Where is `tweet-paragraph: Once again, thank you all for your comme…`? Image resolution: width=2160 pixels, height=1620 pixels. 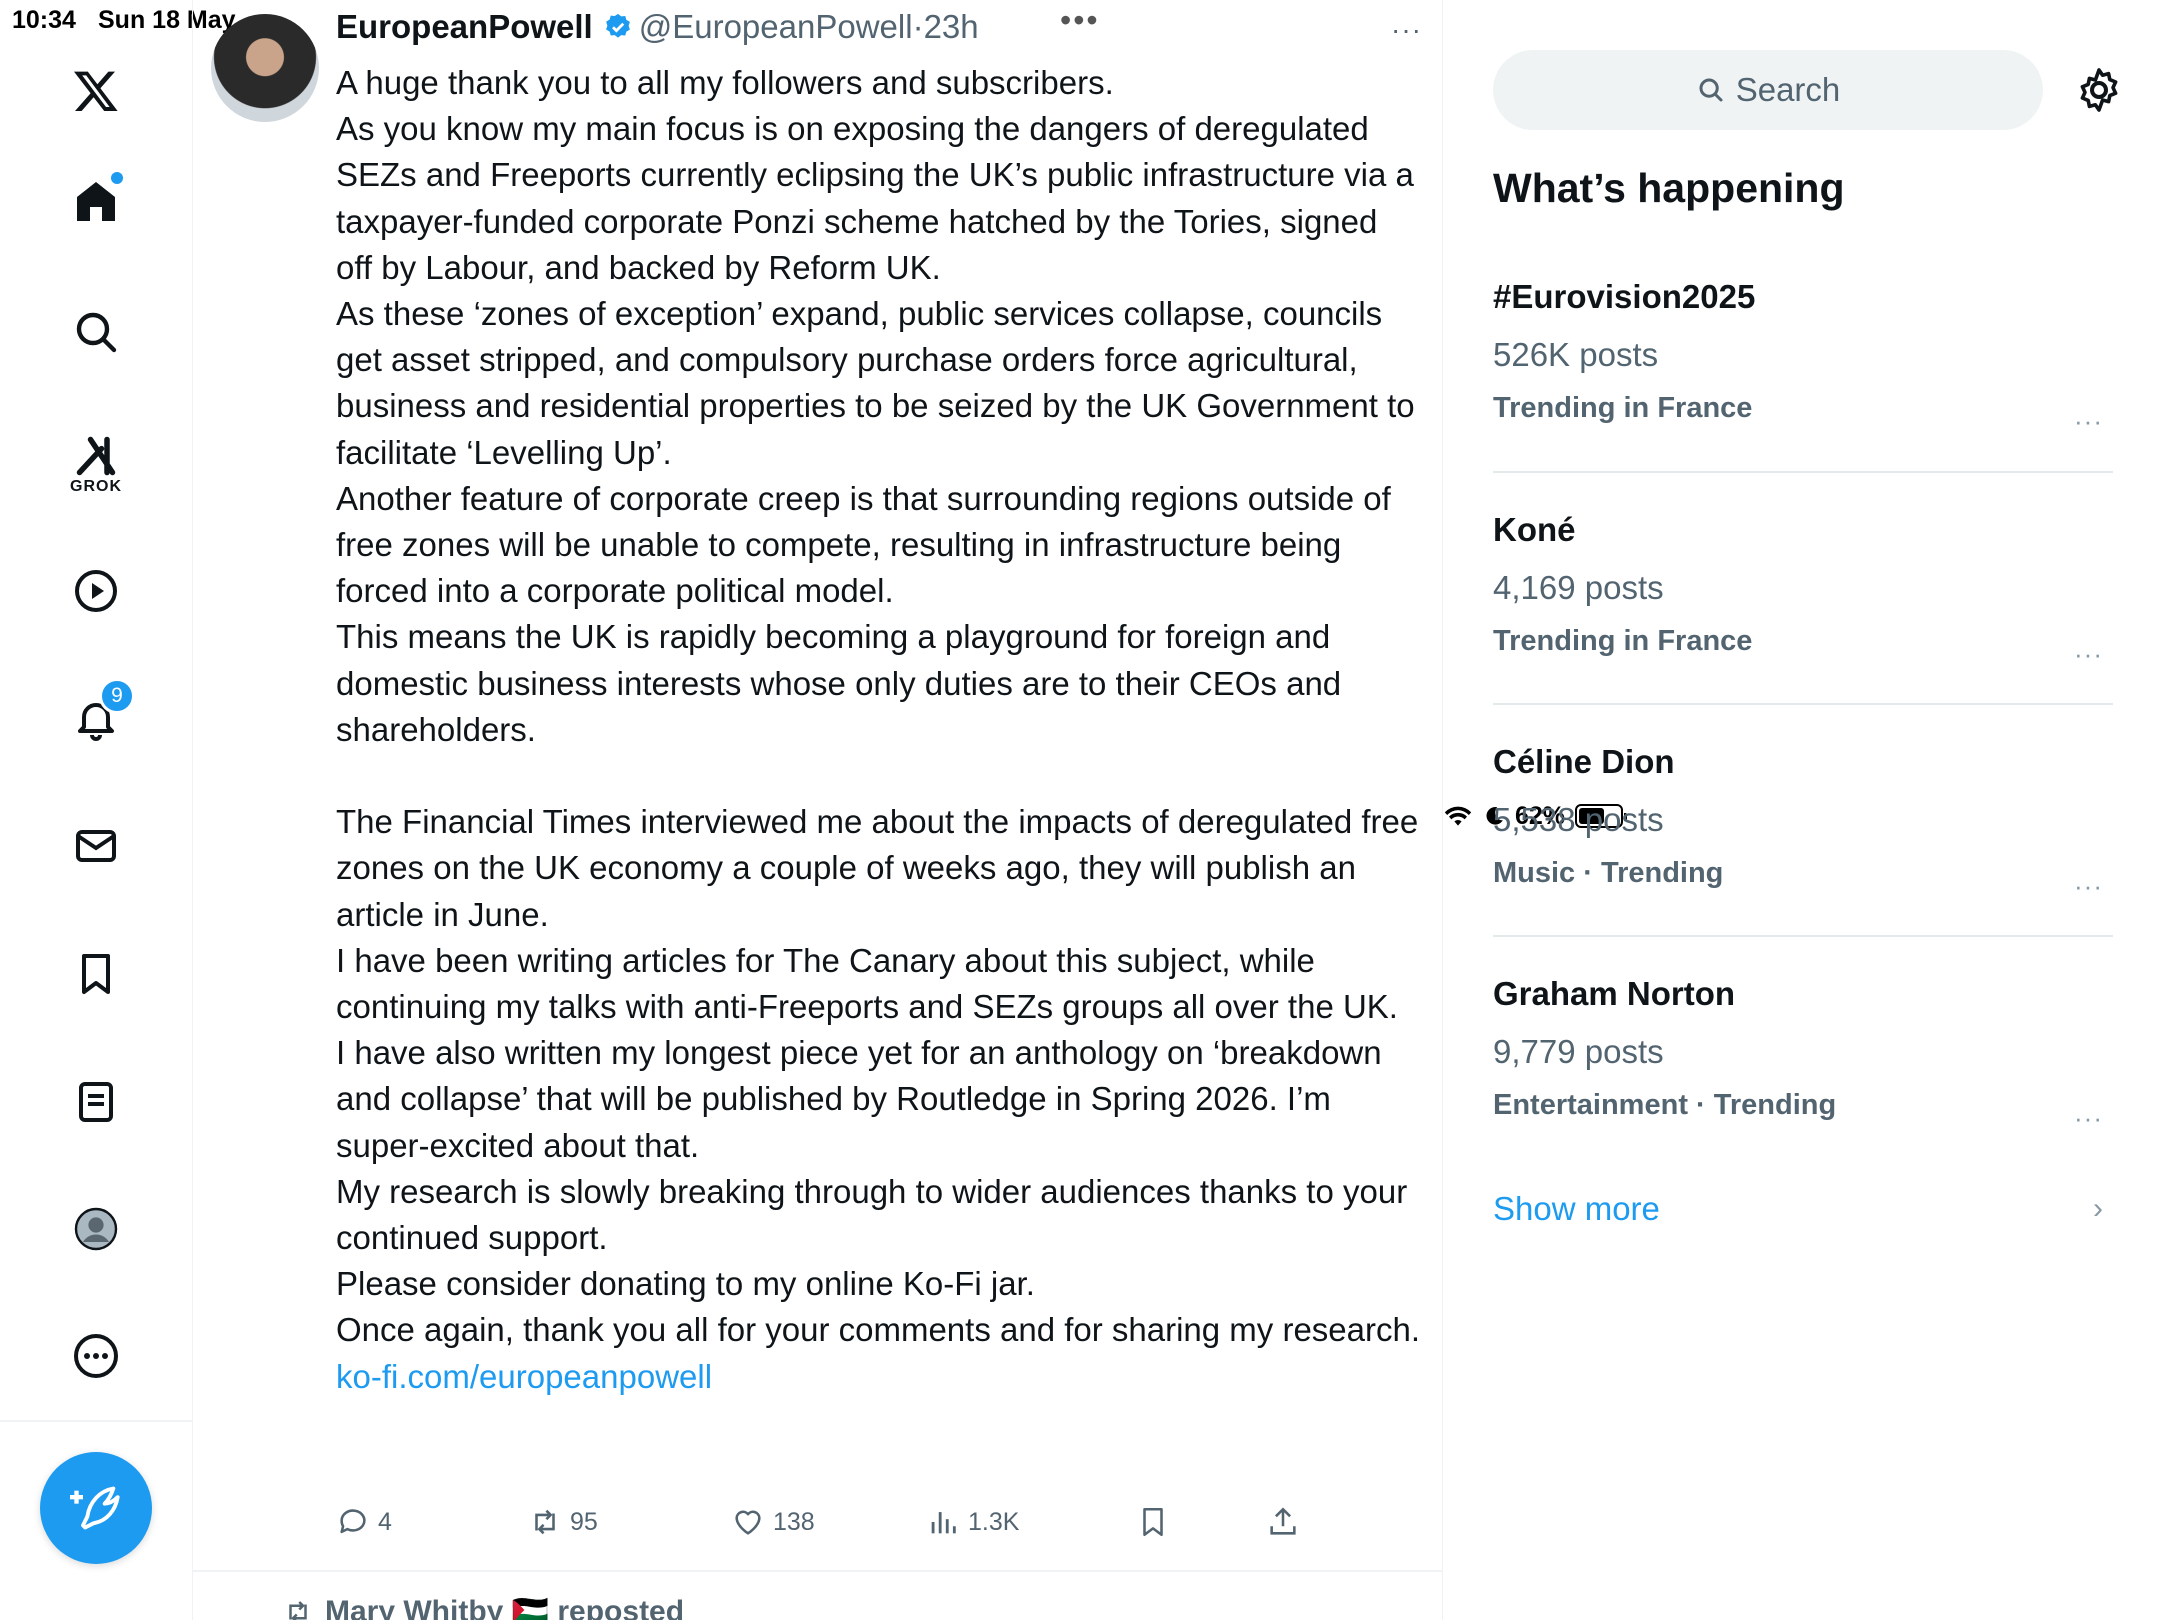
tweet-paragraph: Once again, thank you all for your comme… is located at coordinates (878, 1330).